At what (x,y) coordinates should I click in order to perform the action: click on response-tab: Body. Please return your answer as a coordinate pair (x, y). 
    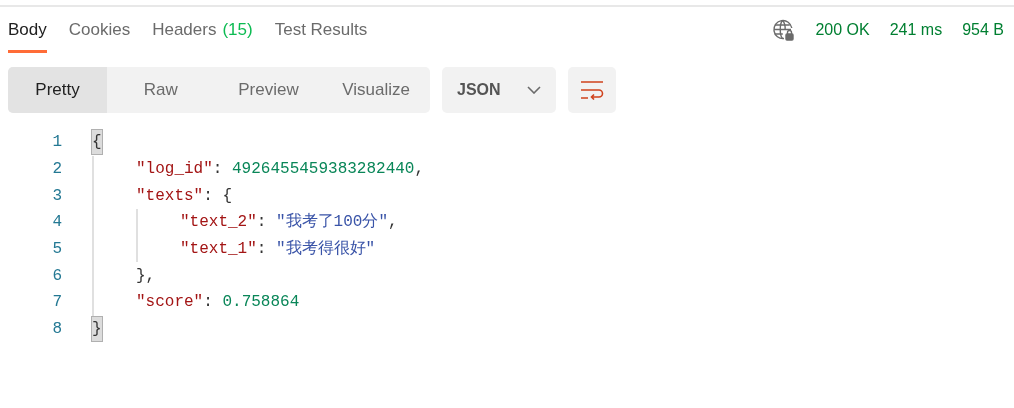
    Looking at the image, I should click on (27, 30).